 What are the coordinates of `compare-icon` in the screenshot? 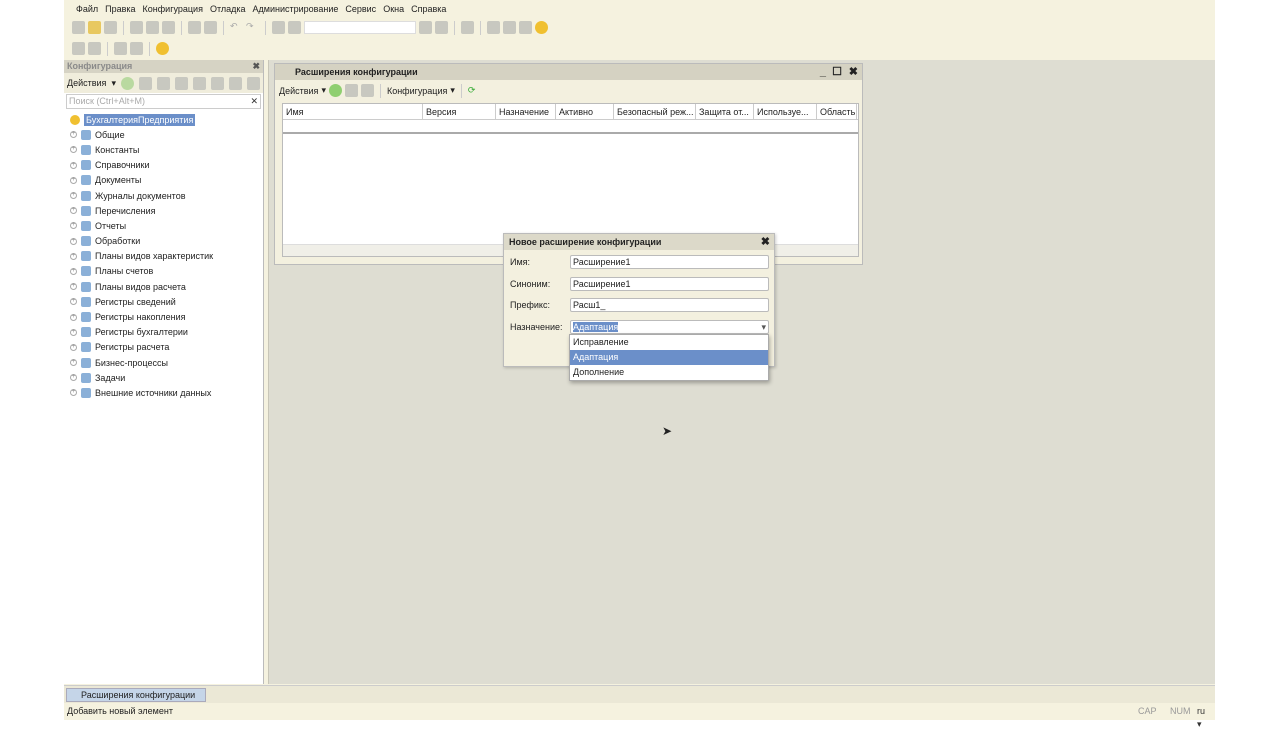 It's located at (94, 48).